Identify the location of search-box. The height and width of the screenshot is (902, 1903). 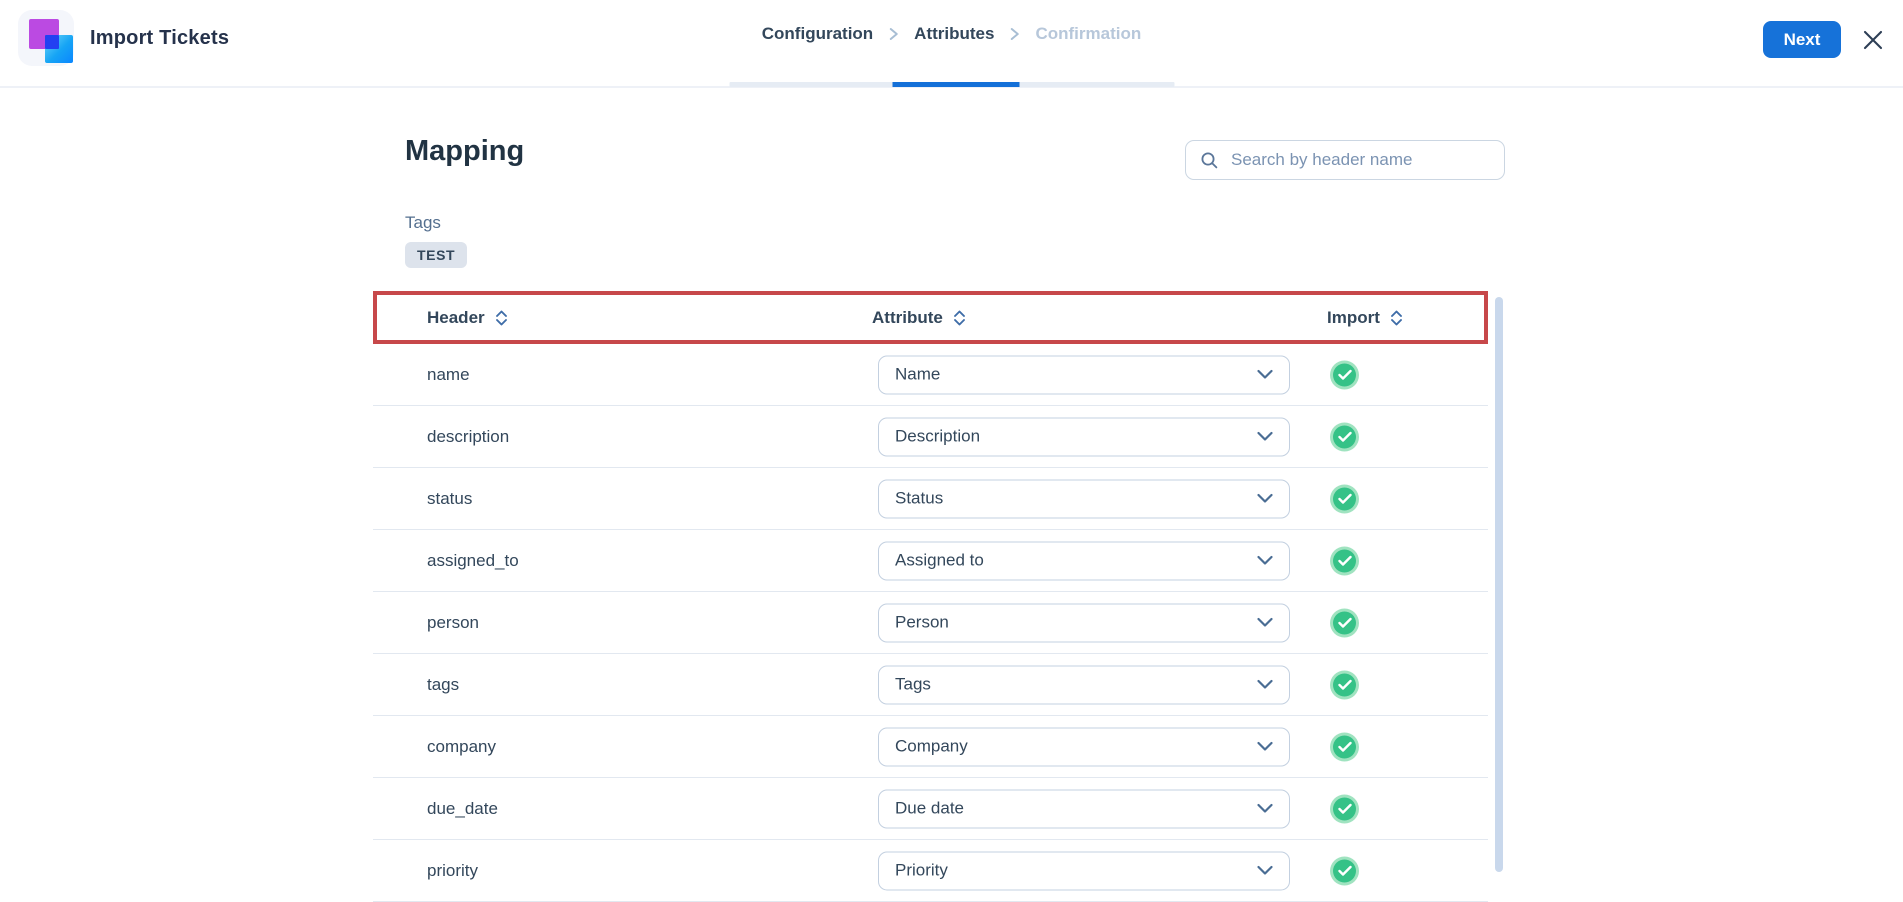
(1345, 160).